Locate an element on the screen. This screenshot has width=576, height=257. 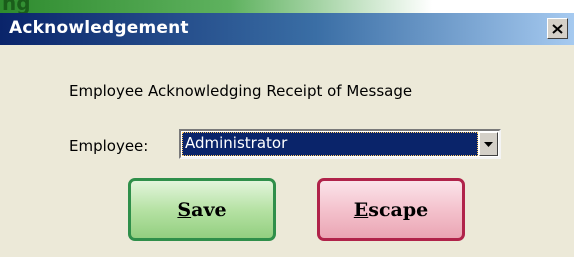
employee-selected-value: Administrator is located at coordinates (330, 144).